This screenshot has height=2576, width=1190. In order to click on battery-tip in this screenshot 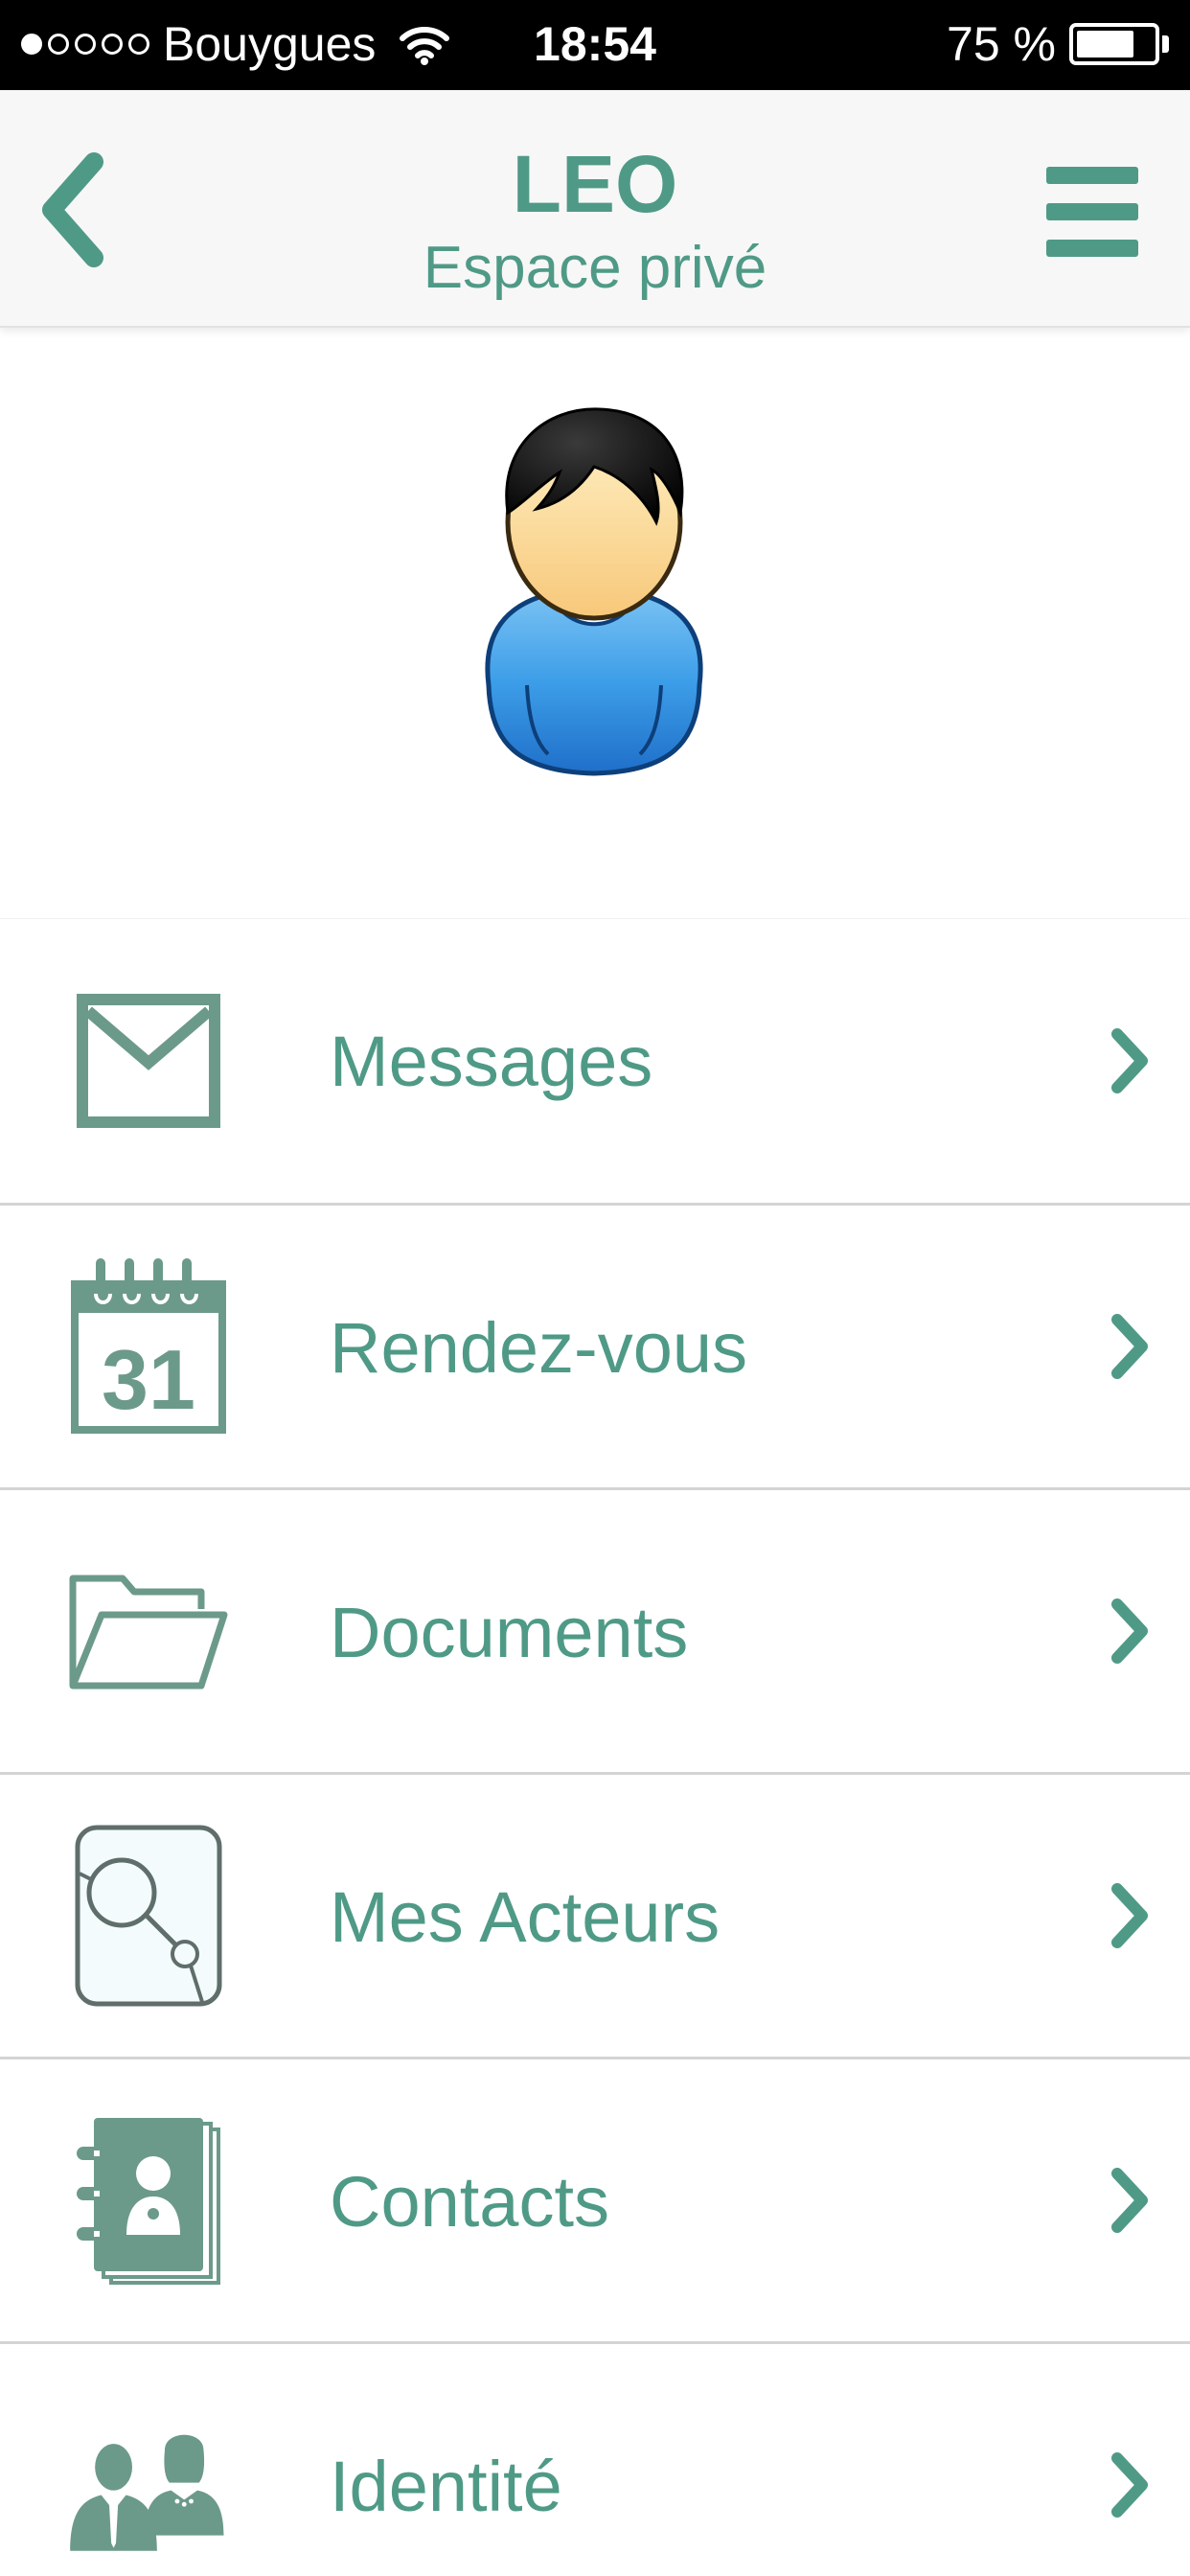, I will do `click(1165, 44)`.